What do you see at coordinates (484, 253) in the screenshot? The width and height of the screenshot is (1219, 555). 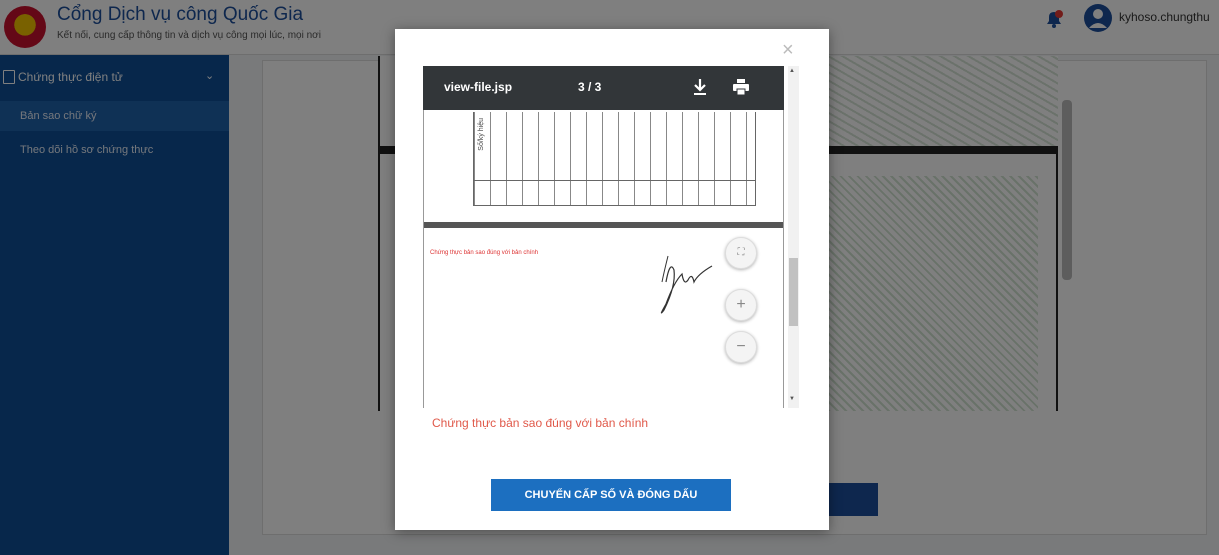 I see `certification-stamp-text: Chứng thực bản sao đúng với bản chính` at bounding box center [484, 253].